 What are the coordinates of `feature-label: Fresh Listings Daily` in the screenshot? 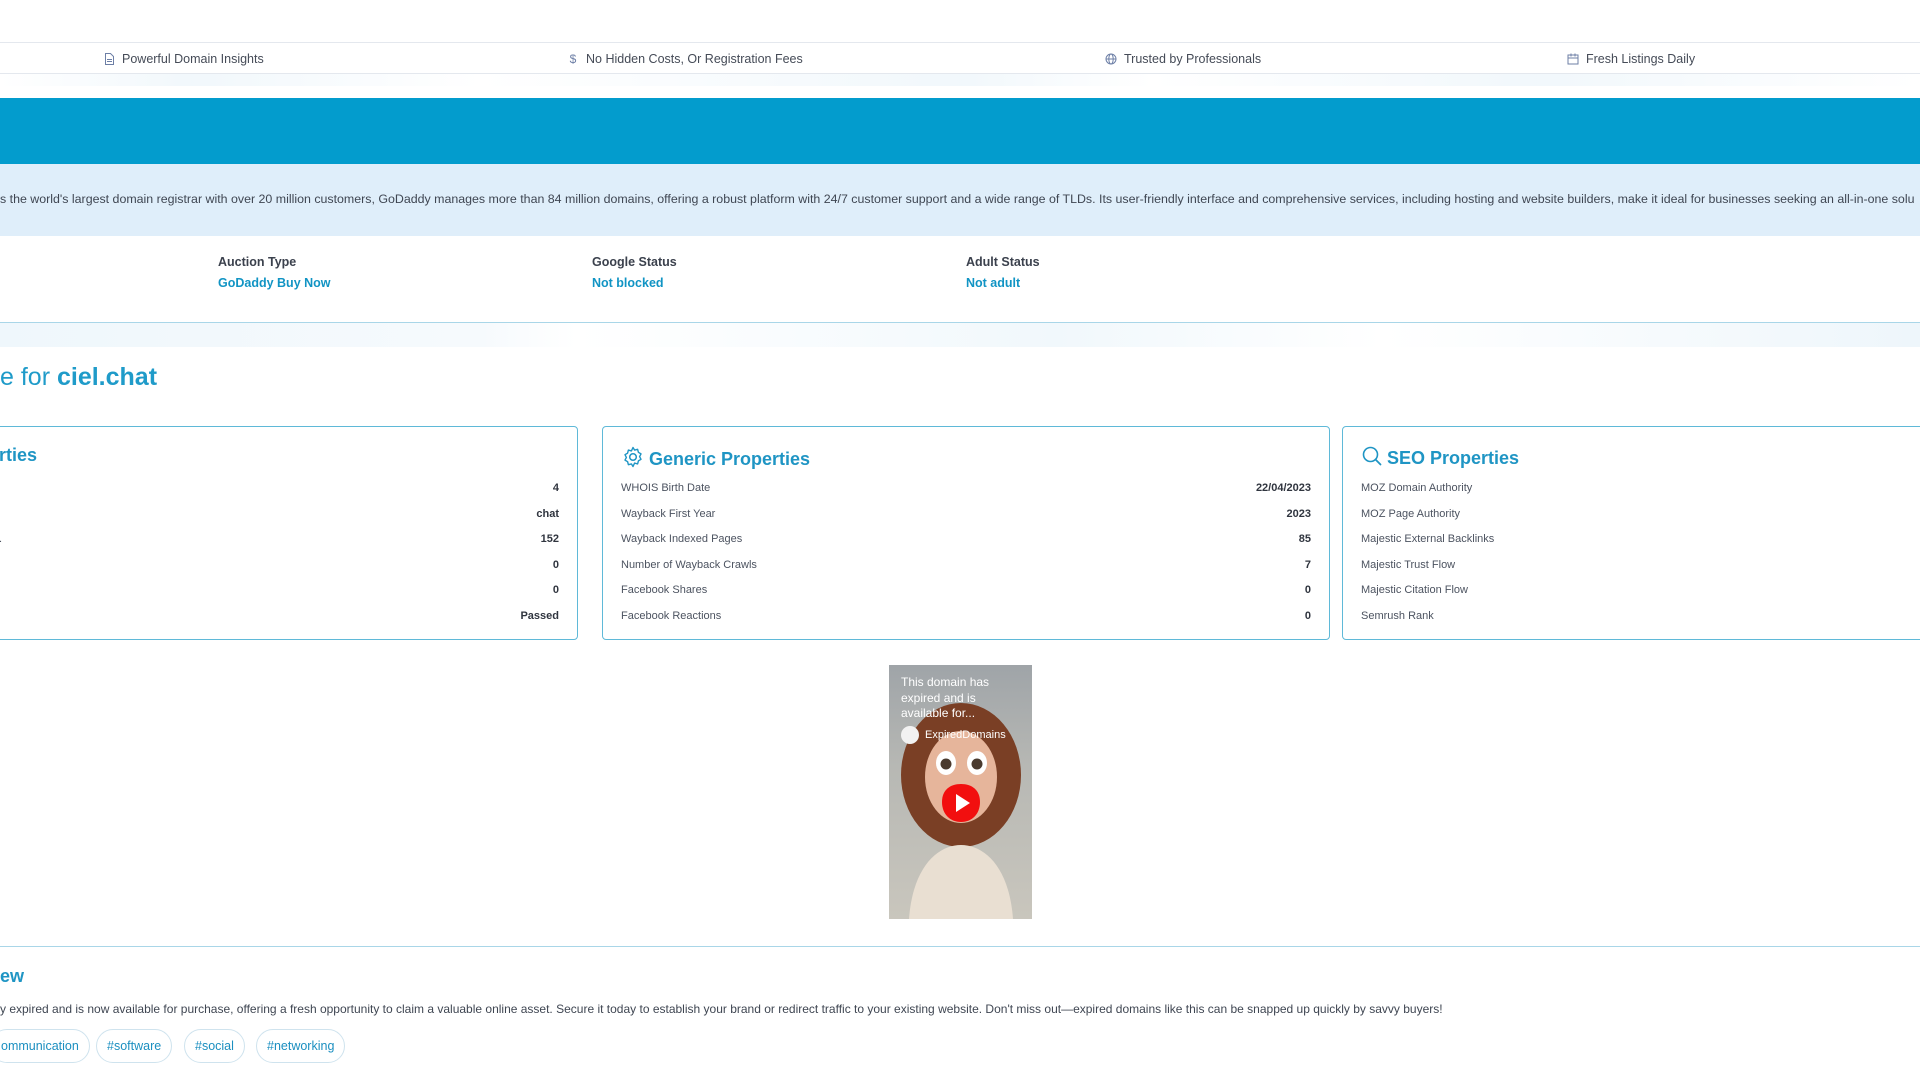 It's located at (1641, 59).